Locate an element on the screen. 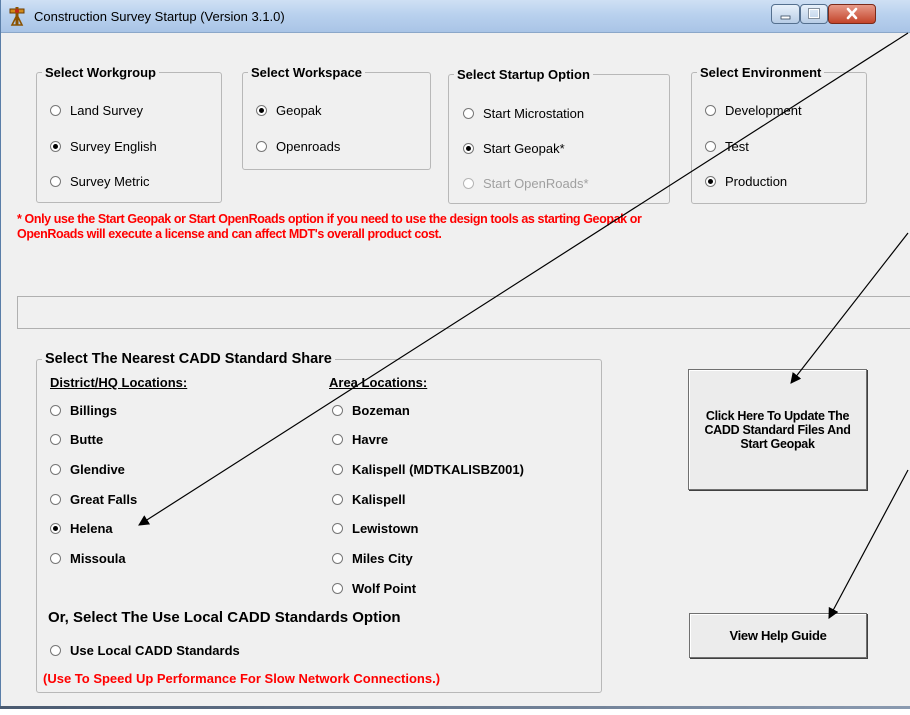 Image resolution: width=910 pixels, height=715 pixels. option-label: Havre is located at coordinates (370, 439).